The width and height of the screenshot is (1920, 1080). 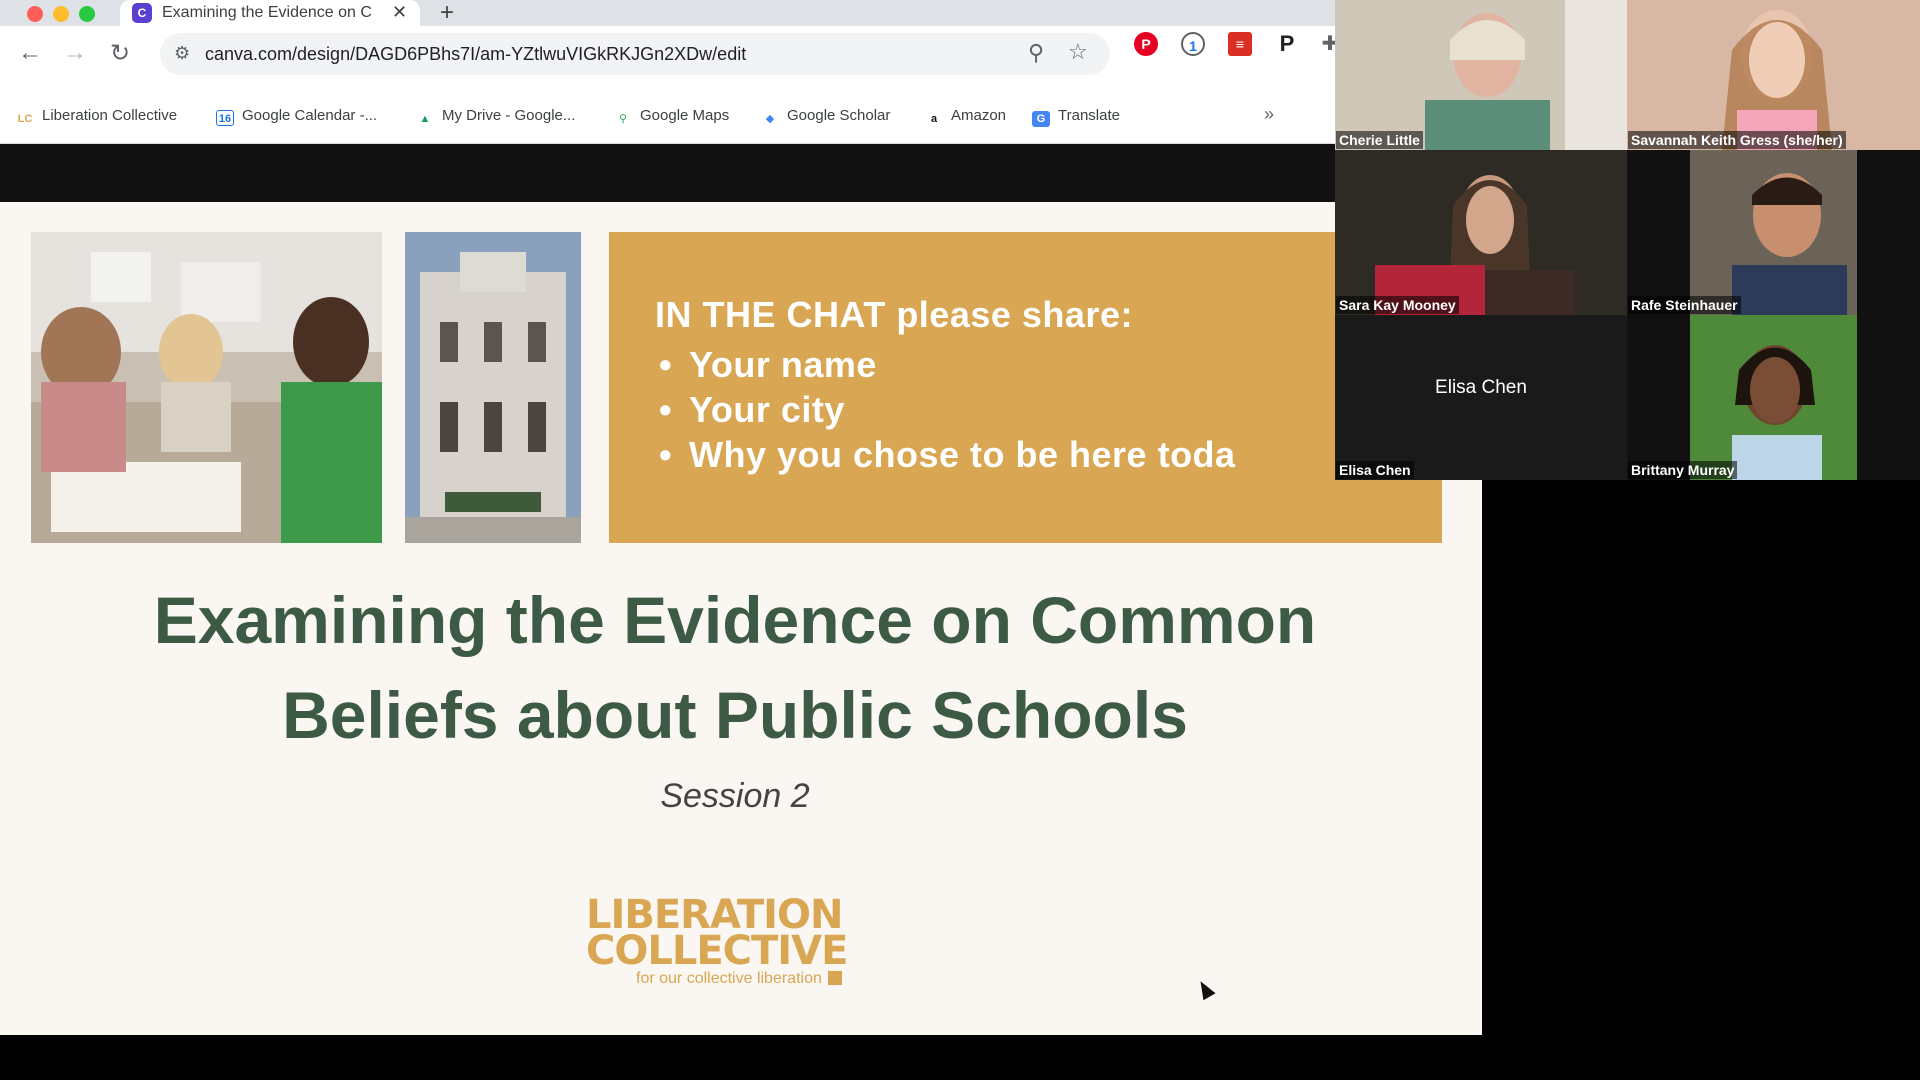 What do you see at coordinates (1041, 119) in the screenshot?
I see `translate-icon: G` at bounding box center [1041, 119].